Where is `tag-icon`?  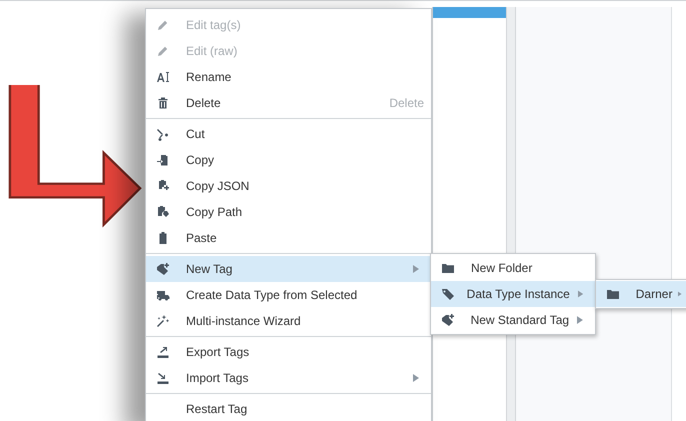 tag-icon is located at coordinates (448, 294).